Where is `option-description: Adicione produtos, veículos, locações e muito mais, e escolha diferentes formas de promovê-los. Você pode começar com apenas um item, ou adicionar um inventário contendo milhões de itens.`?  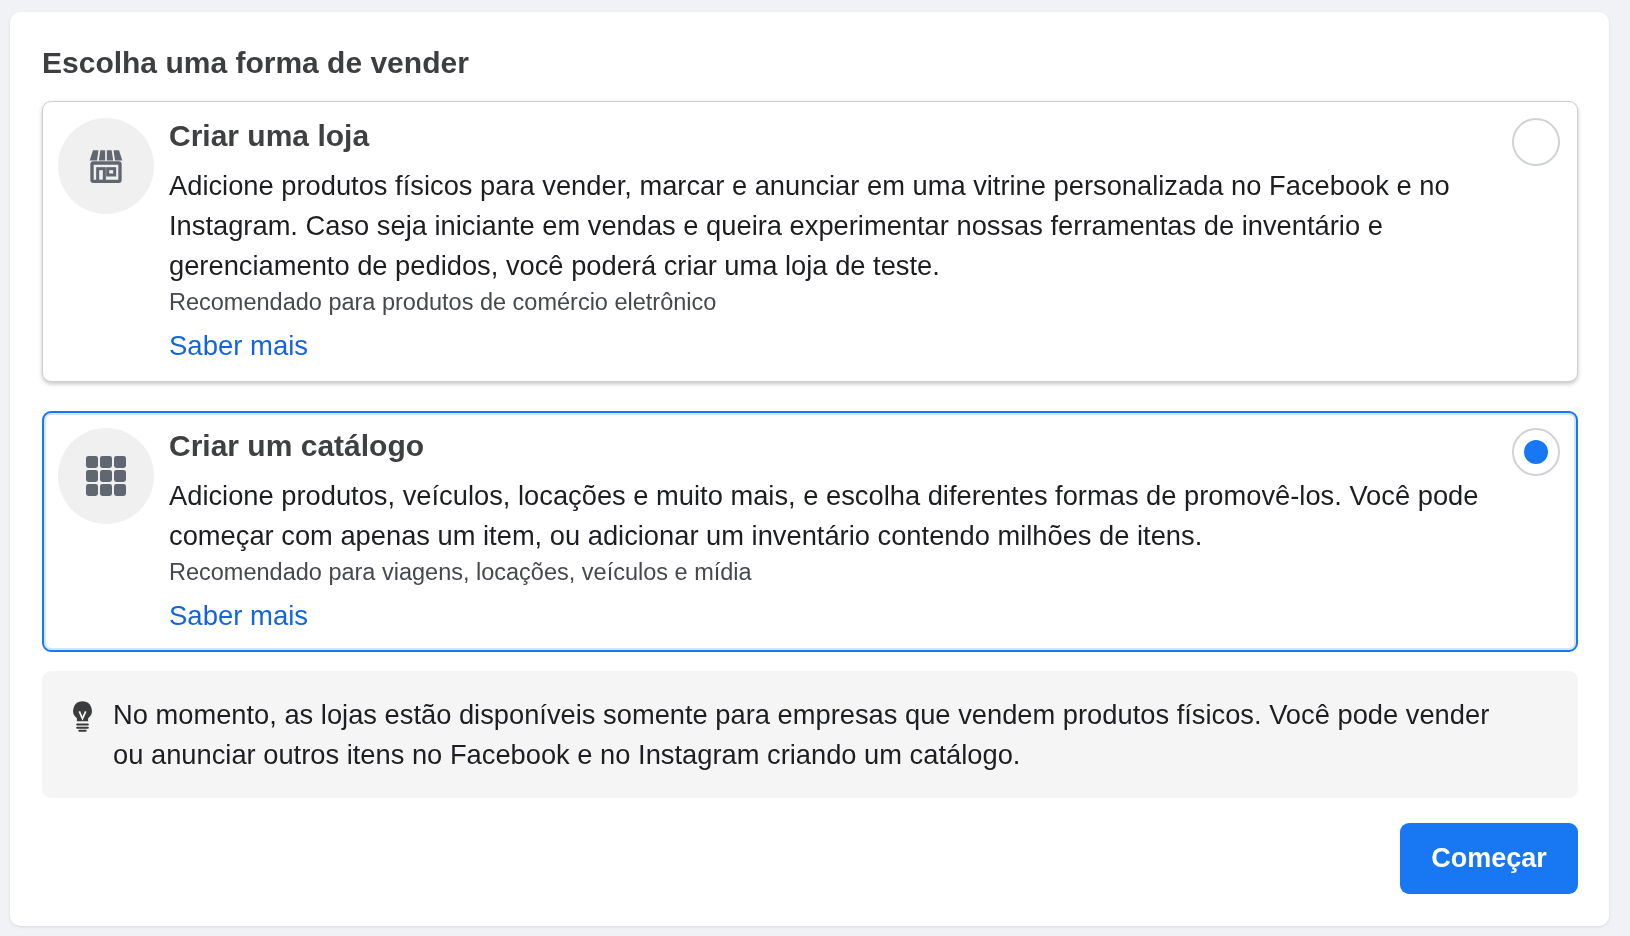 option-description: Adicione produtos, veículos, locações e muito mais, e escolha diferentes formas de promovê-los. Você pode começar com apenas um item, ou adicionar um inventário contendo milhões de itens. is located at coordinates (824, 516).